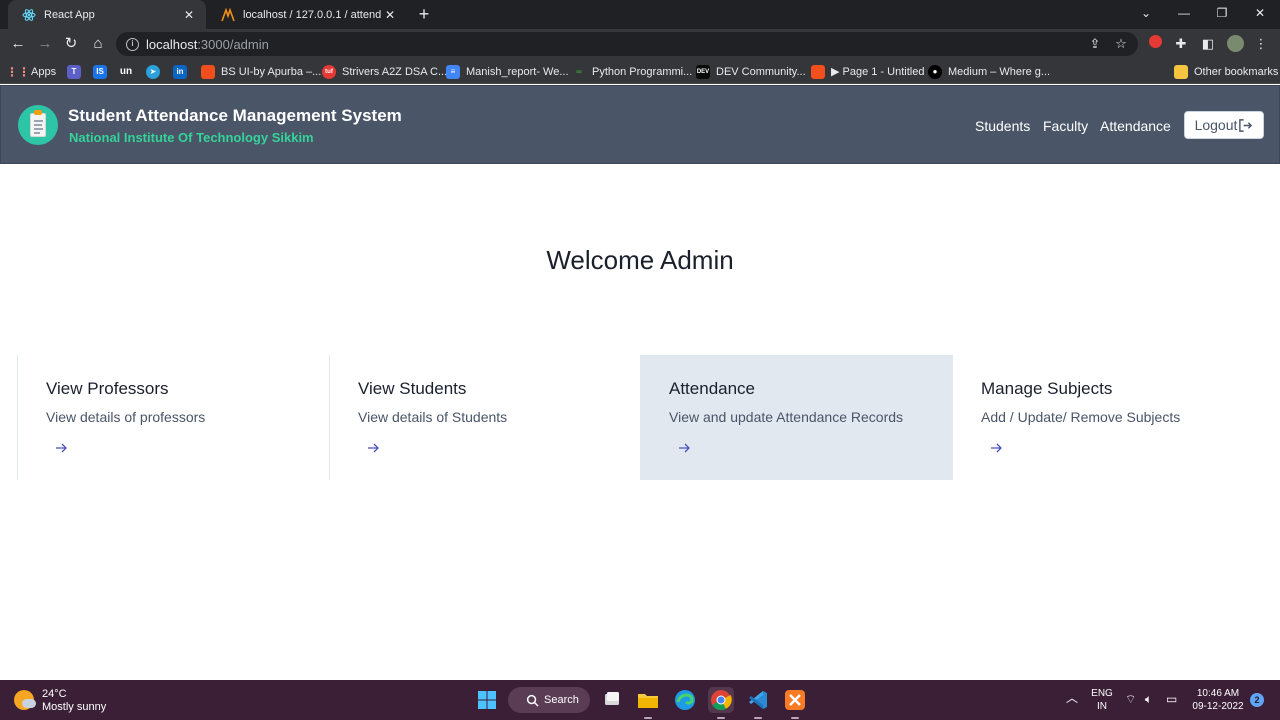  I want to click on un-icon: un, so click(126, 72).